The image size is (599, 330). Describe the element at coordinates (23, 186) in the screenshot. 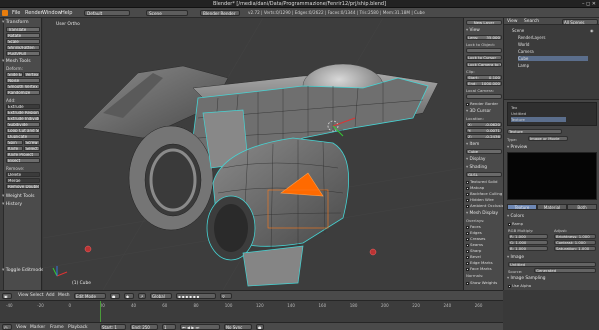

I see `remove-doubles-button: Remove Doubles` at that location.